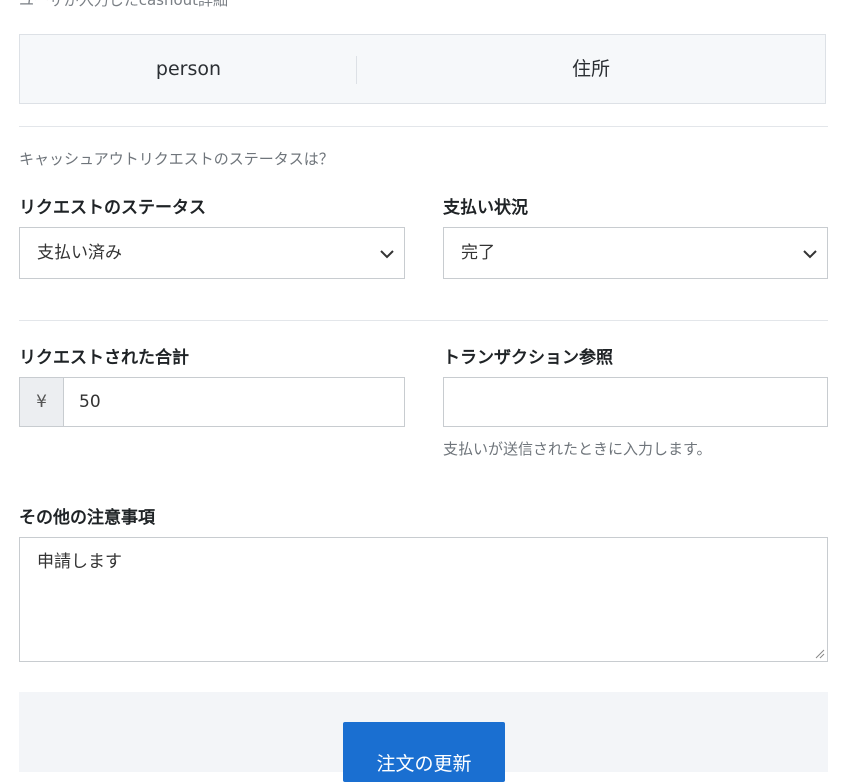 The height and width of the screenshot is (782, 856). Describe the element at coordinates (176, 159) in the screenshot. I see `status-question: キャッシュアウトリクエストのステータスは？` at that location.